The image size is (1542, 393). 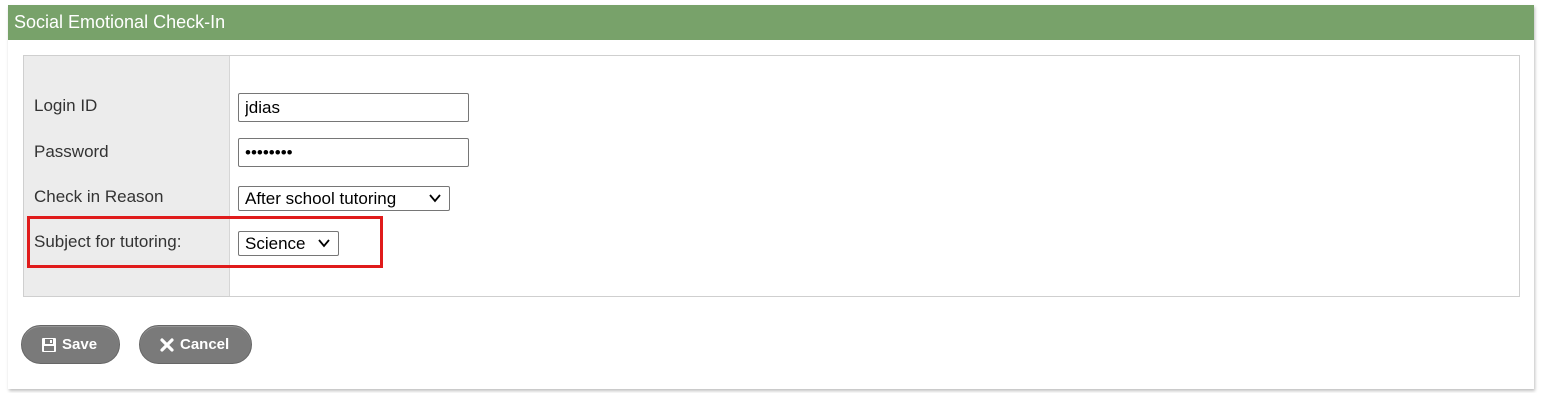 I want to click on chevron-down-icon, so click(x=435, y=198).